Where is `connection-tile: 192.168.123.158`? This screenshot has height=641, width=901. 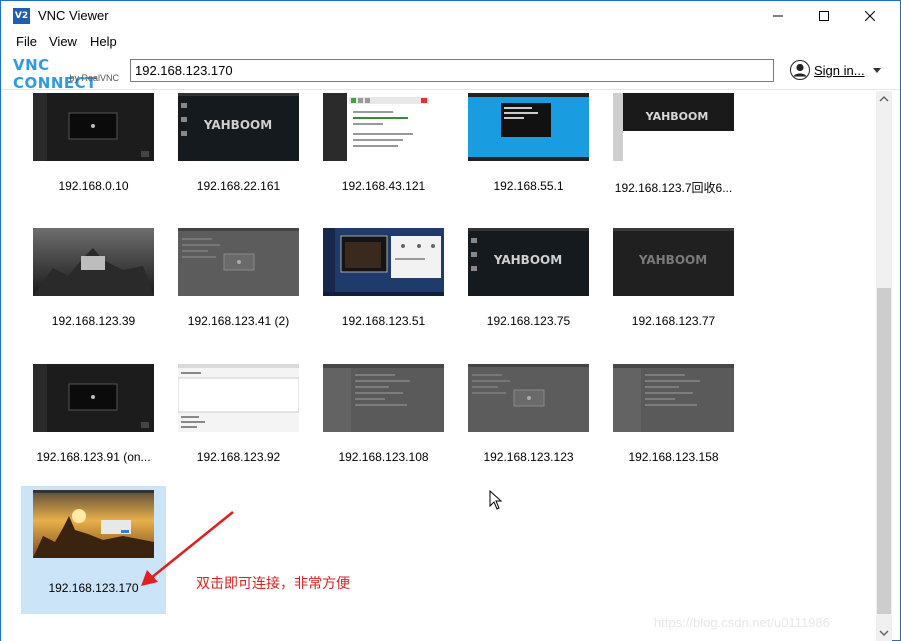 connection-tile: 192.168.123.158 is located at coordinates (673, 424).